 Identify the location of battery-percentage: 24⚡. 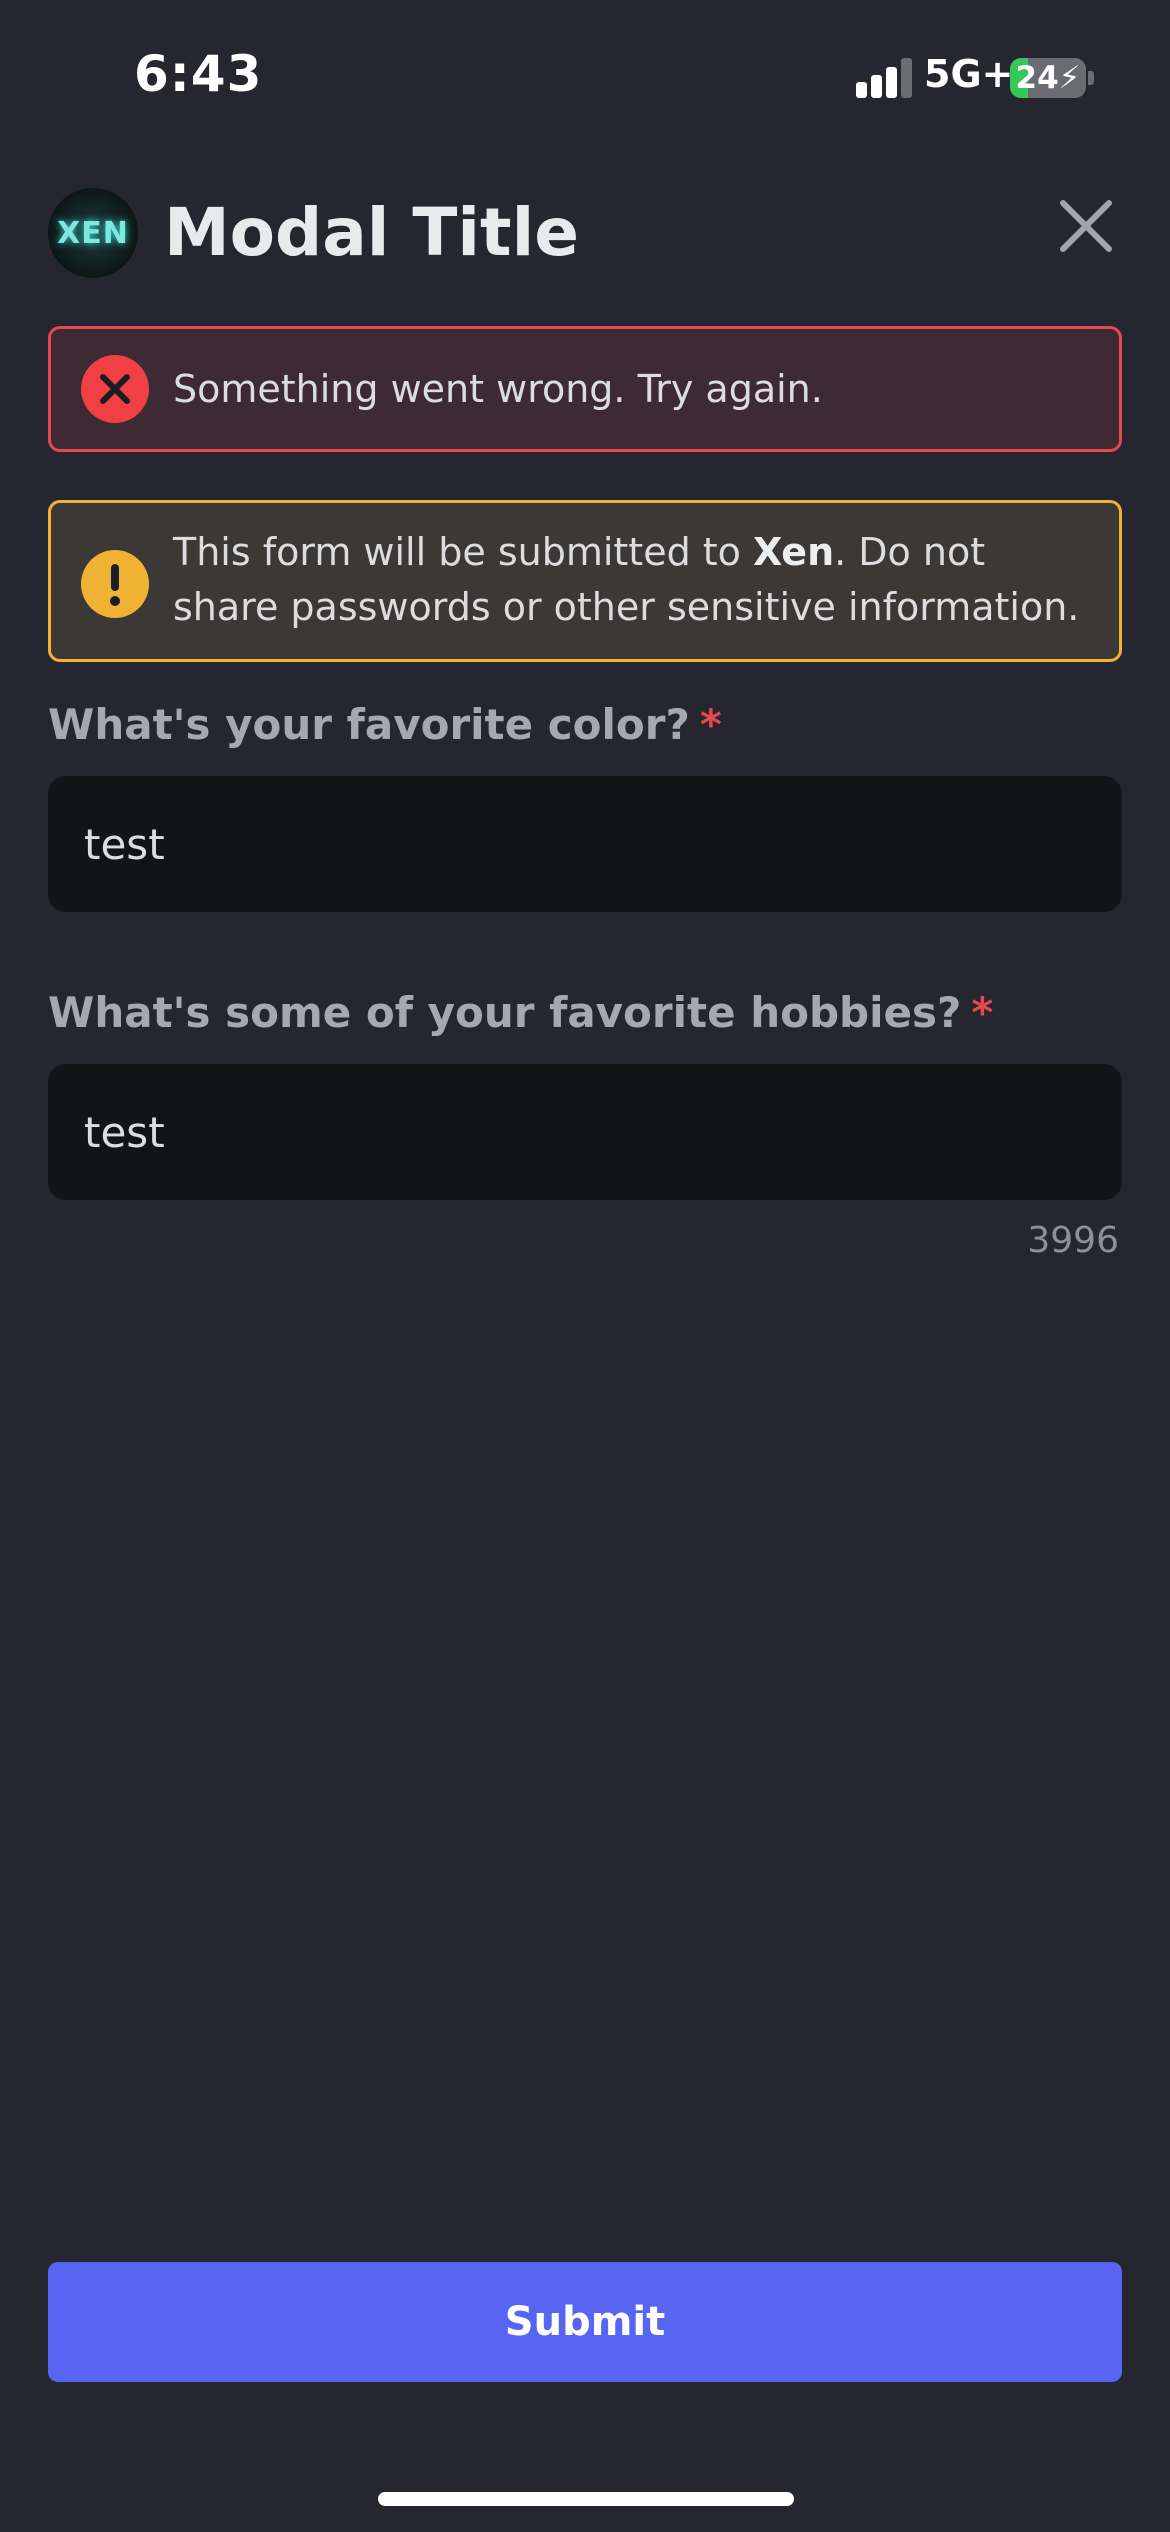
(1048, 78).